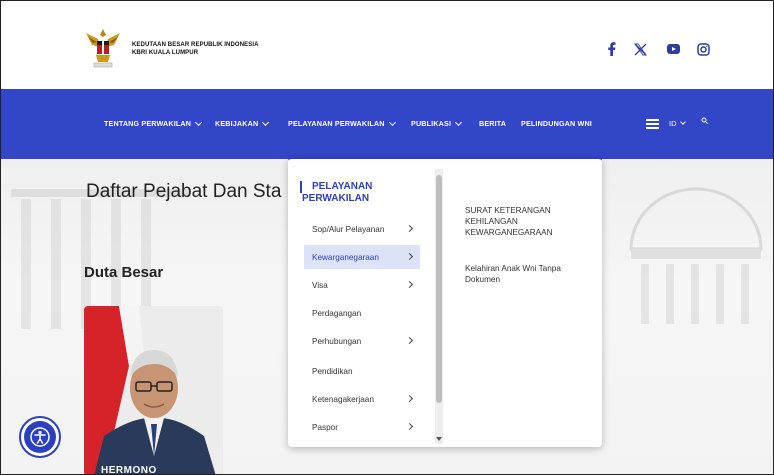 Image resolution: width=774 pixels, height=475 pixels. Describe the element at coordinates (703, 49) in the screenshot. I see `instagram-icon` at that location.